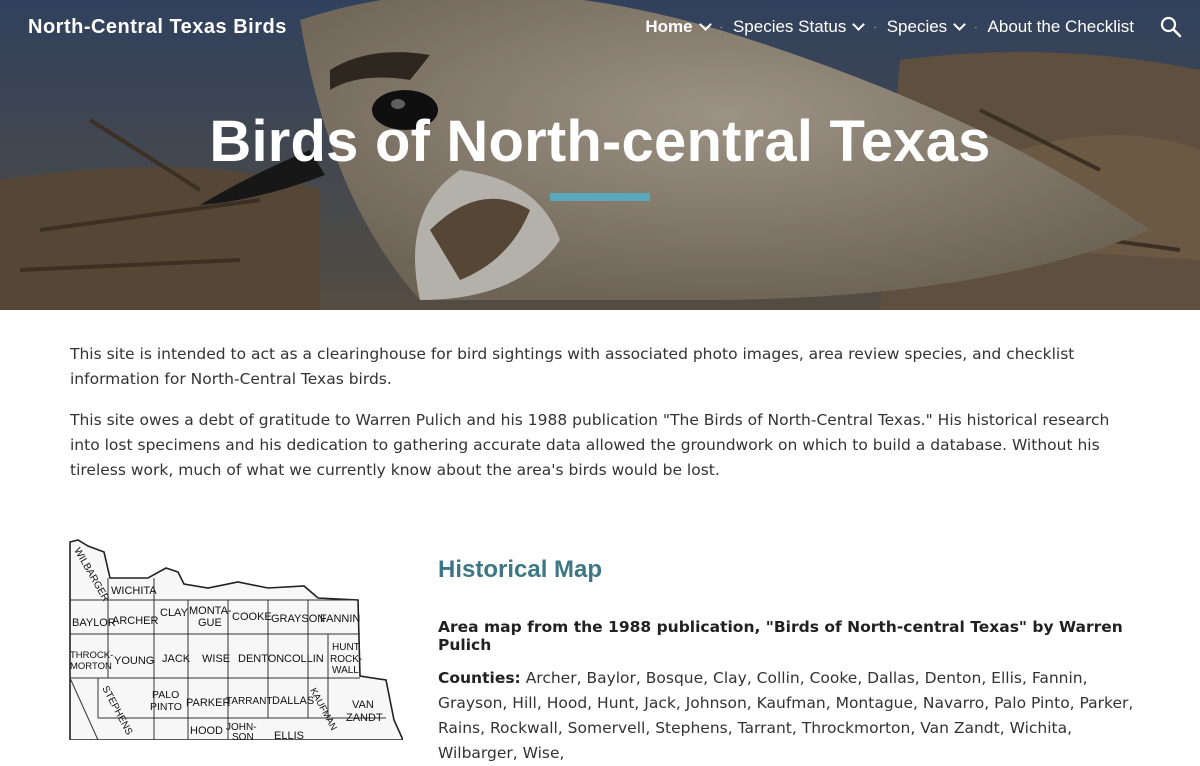  I want to click on map-label: HOOD, so click(206, 731).